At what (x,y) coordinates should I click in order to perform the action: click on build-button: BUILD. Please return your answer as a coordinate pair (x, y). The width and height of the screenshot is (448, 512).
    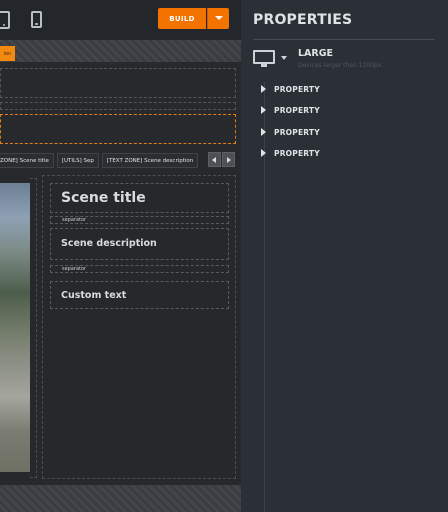
    Looking at the image, I should click on (182, 18).